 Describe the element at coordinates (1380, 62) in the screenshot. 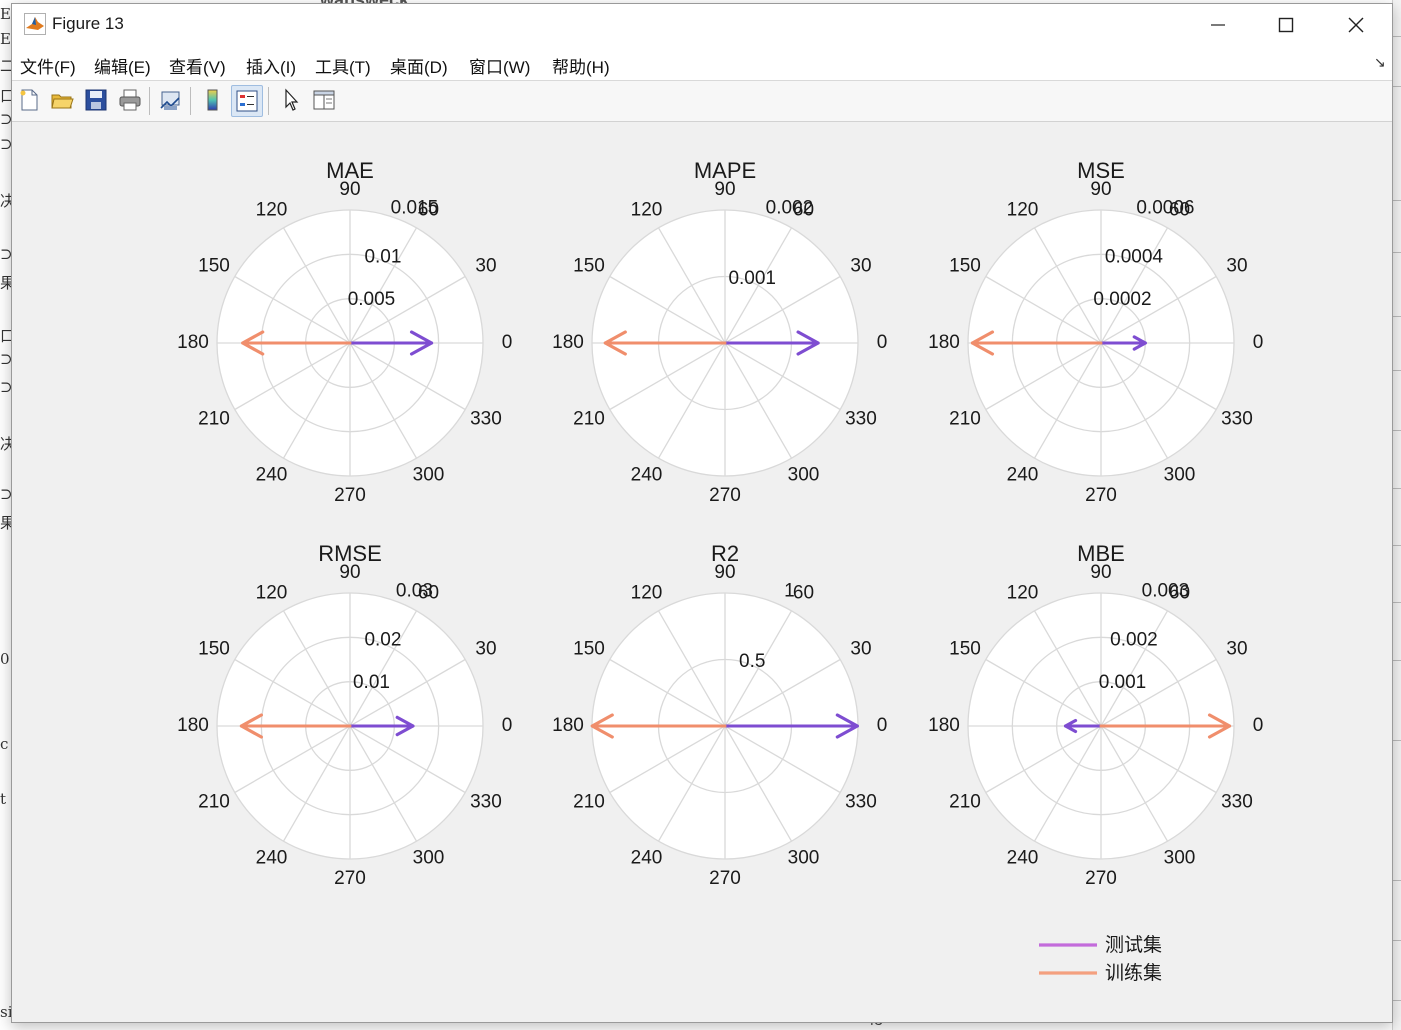

I see `menu-overflow-arrow: ↘` at that location.